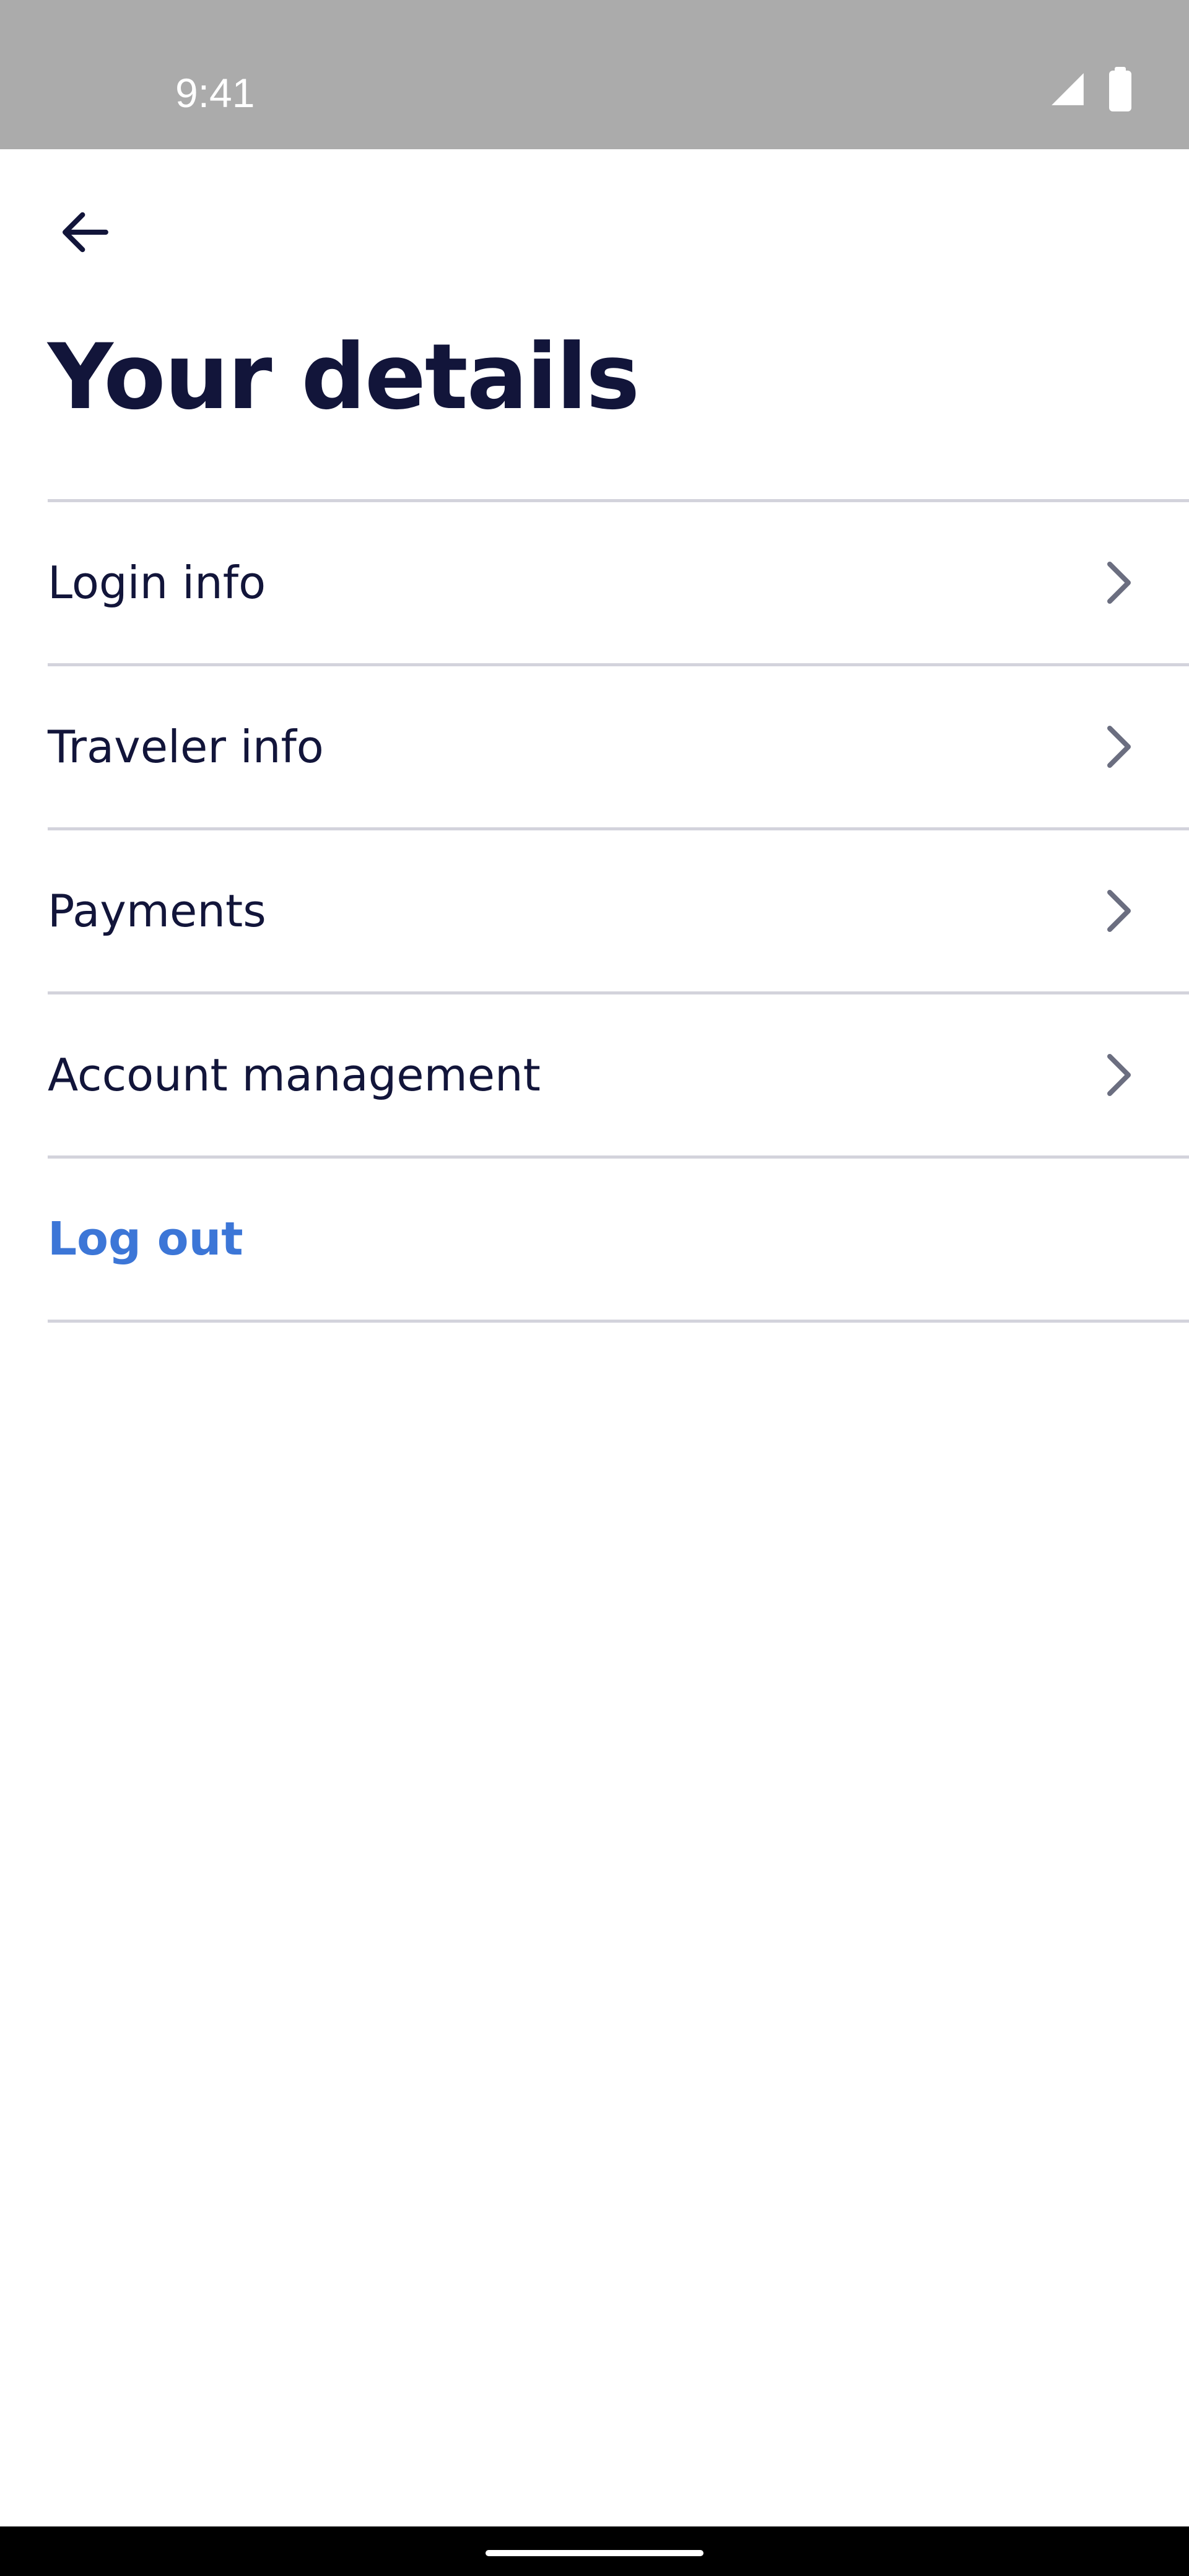 The width and height of the screenshot is (1189, 2576). I want to click on arrow-left-icon, so click(85, 232).